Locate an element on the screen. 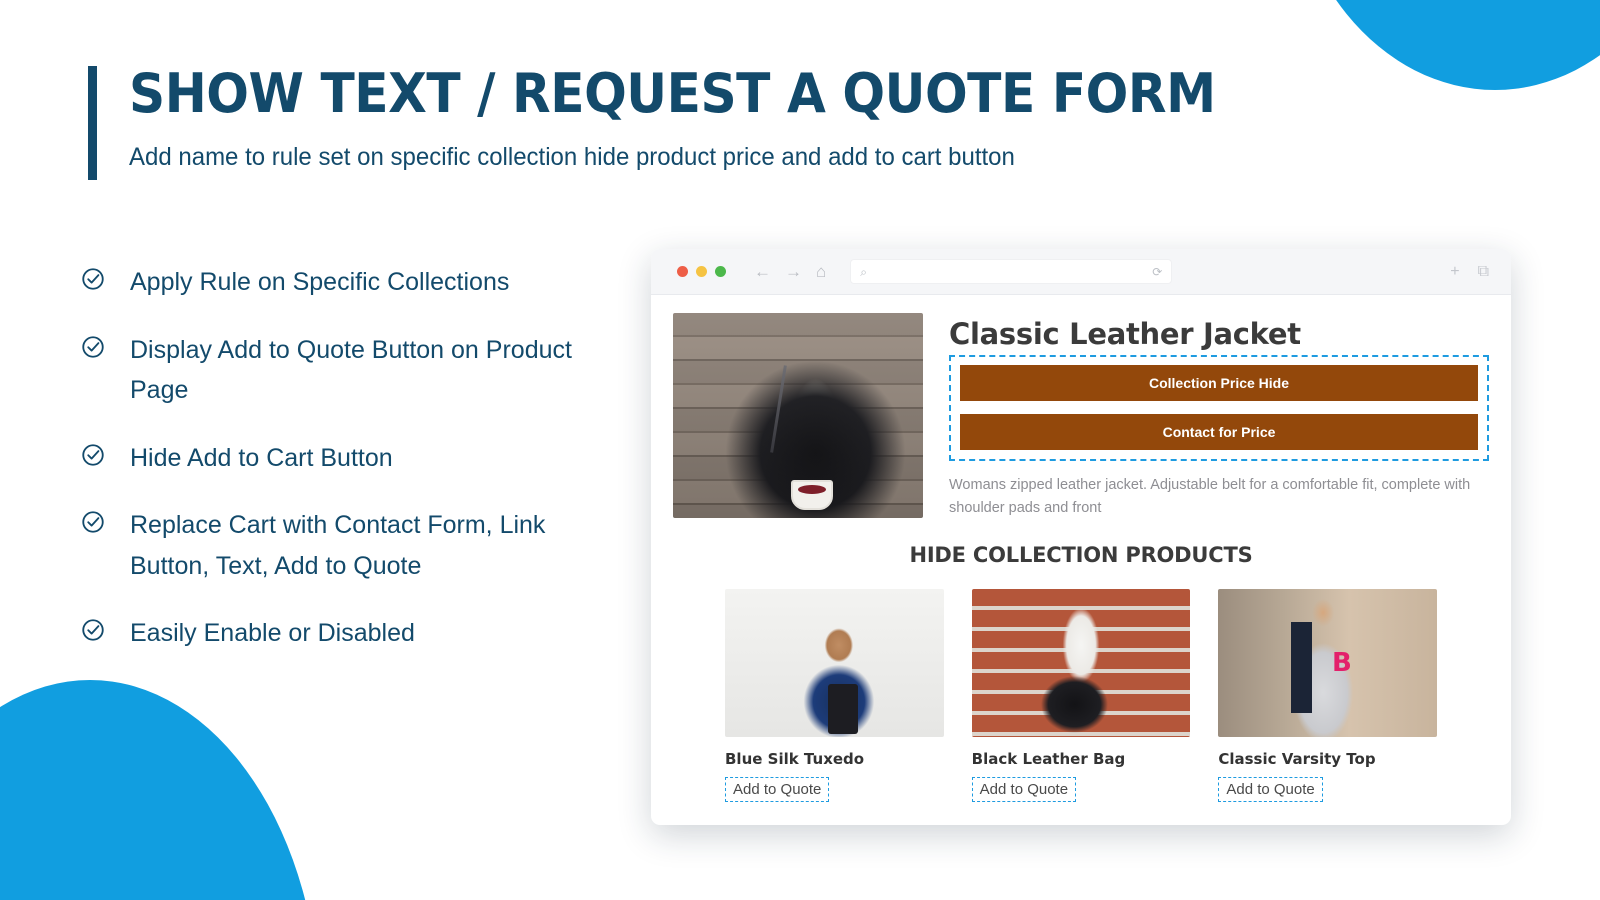 This screenshot has height=900, width=1600. product-card-title: Black Leather Bag is located at coordinates (1048, 758).